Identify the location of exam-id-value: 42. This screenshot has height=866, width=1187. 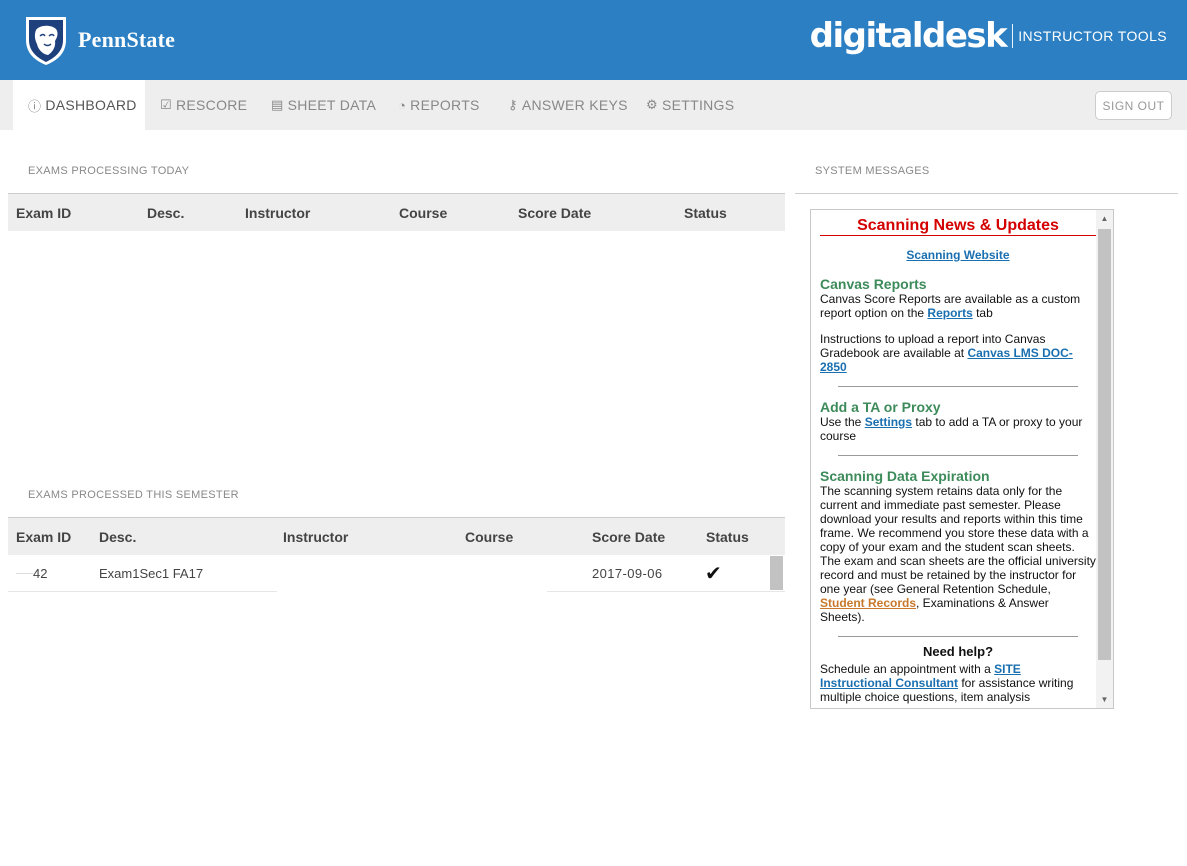
(40, 573).